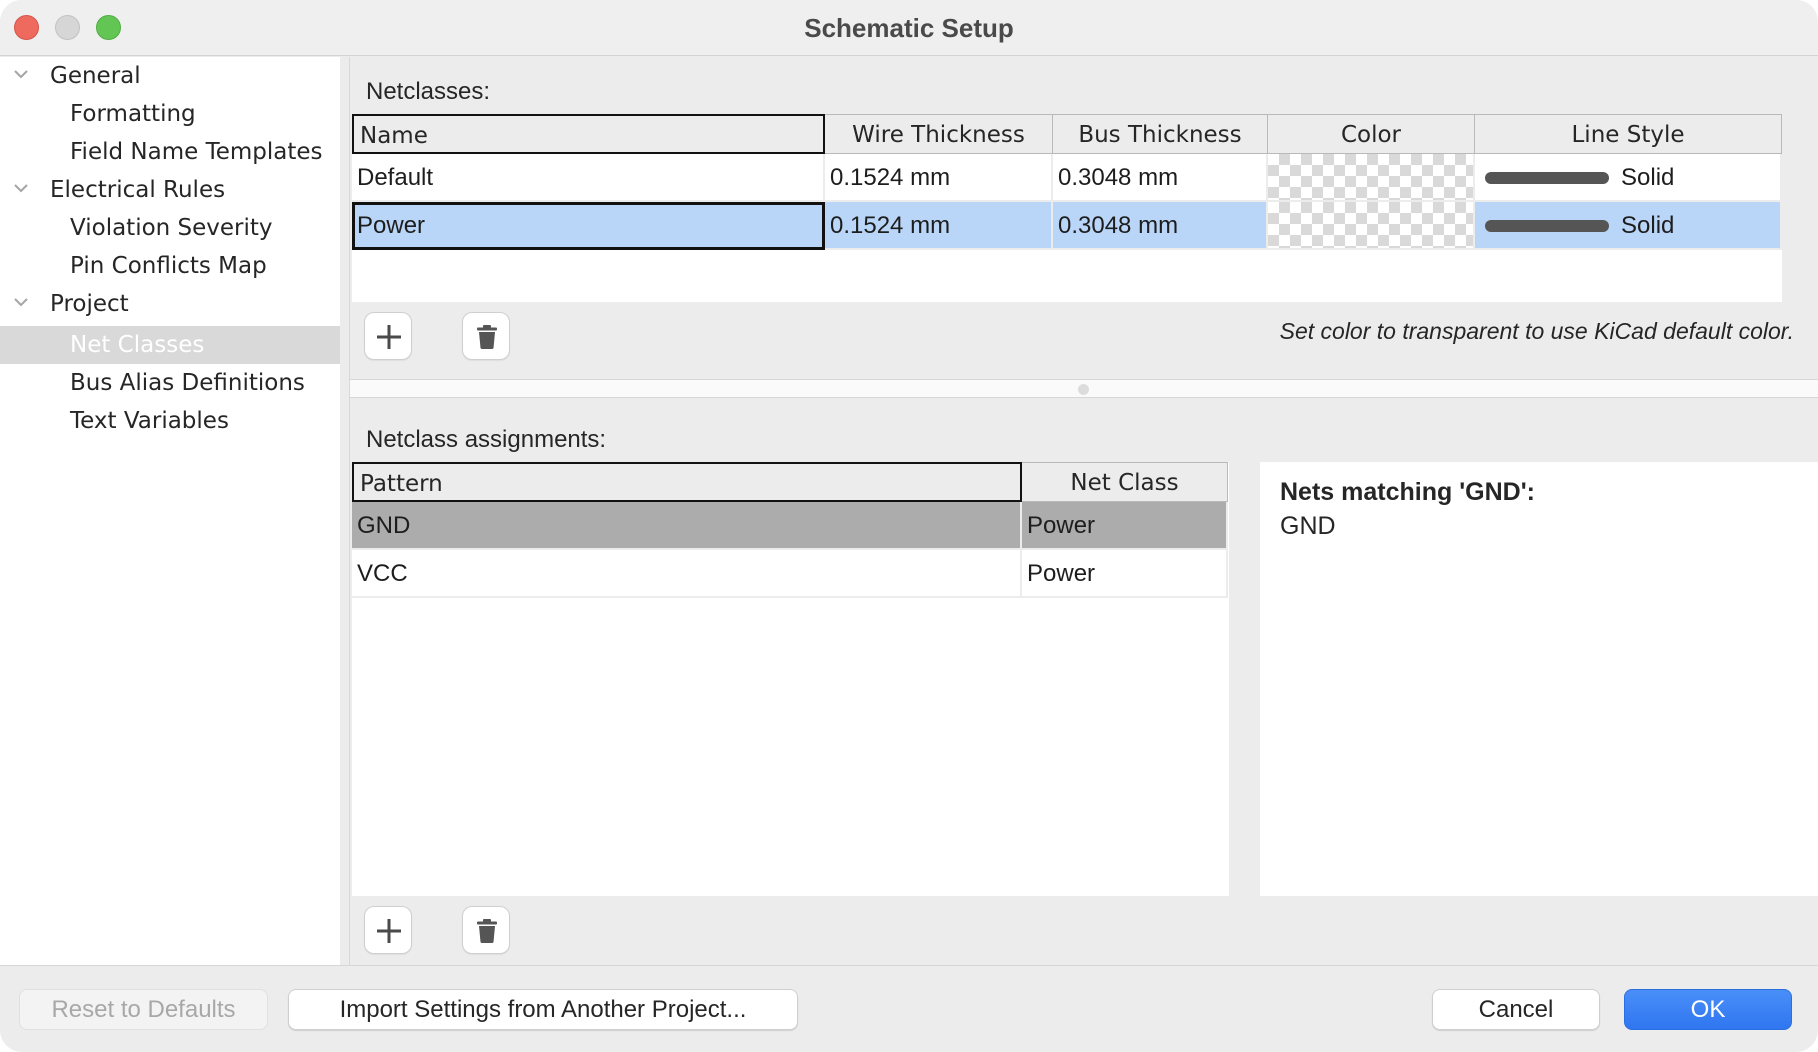 The image size is (1818, 1052). I want to click on cancel-button: Cancel, so click(1516, 1009).